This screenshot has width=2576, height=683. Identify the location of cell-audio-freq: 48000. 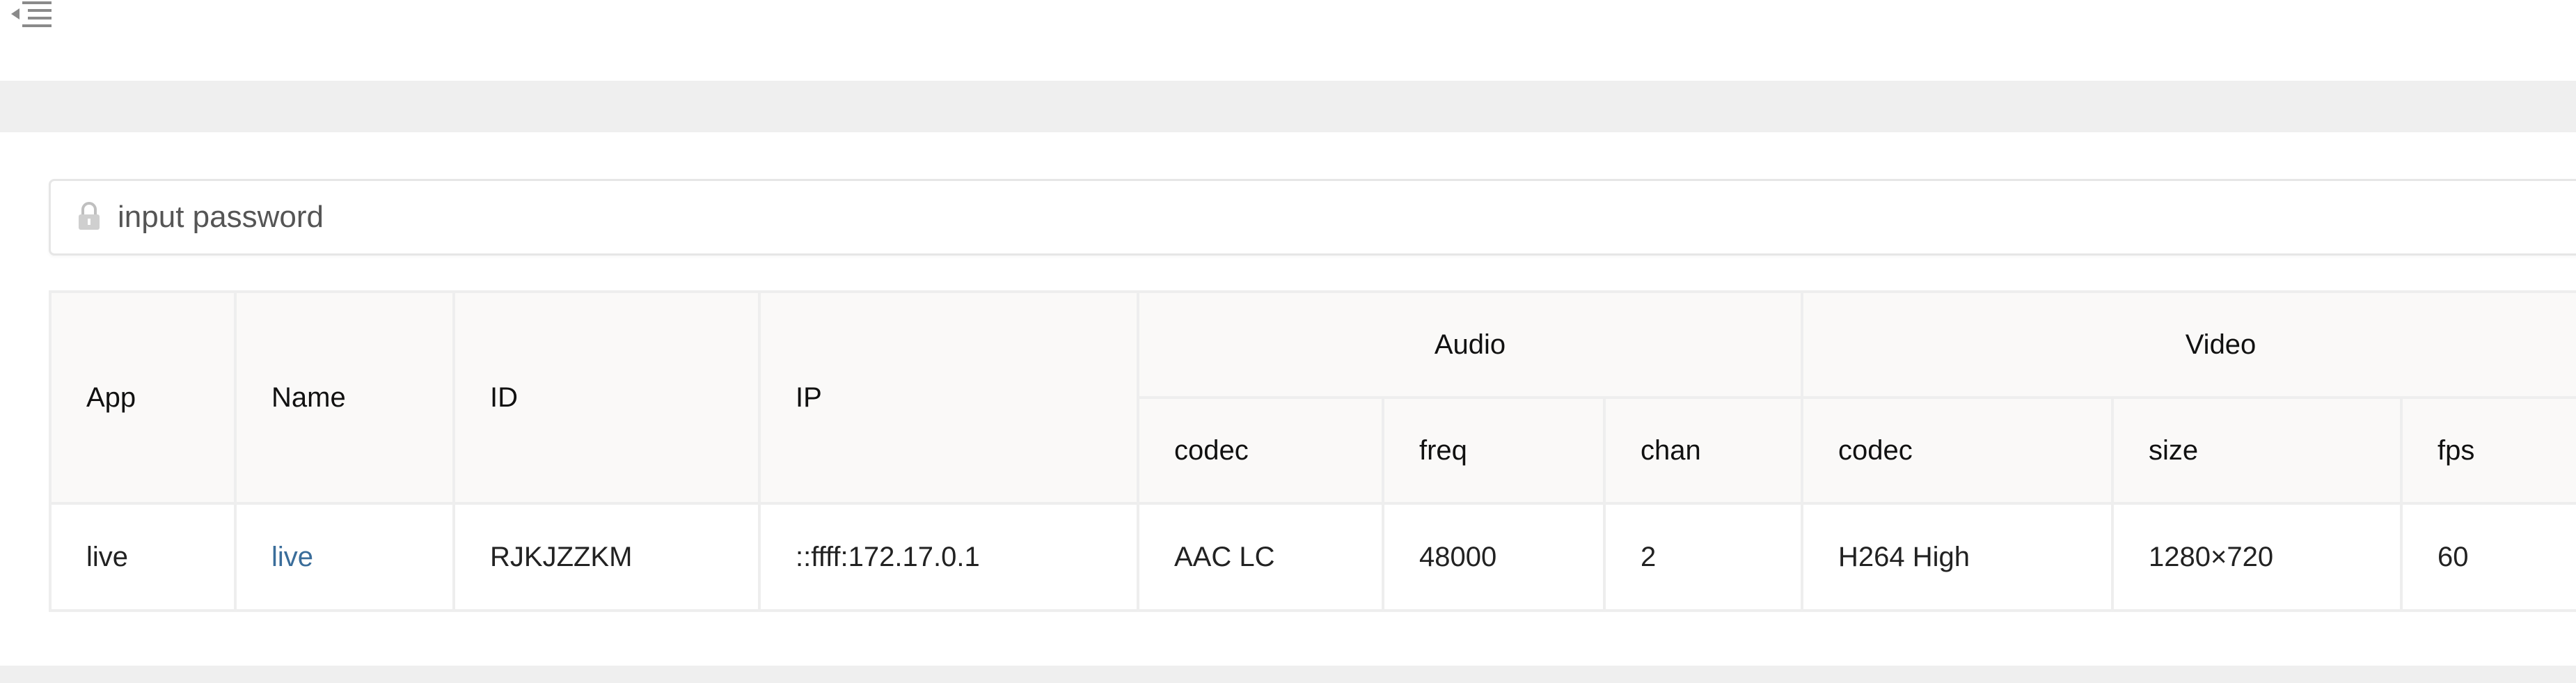
(1494, 557).